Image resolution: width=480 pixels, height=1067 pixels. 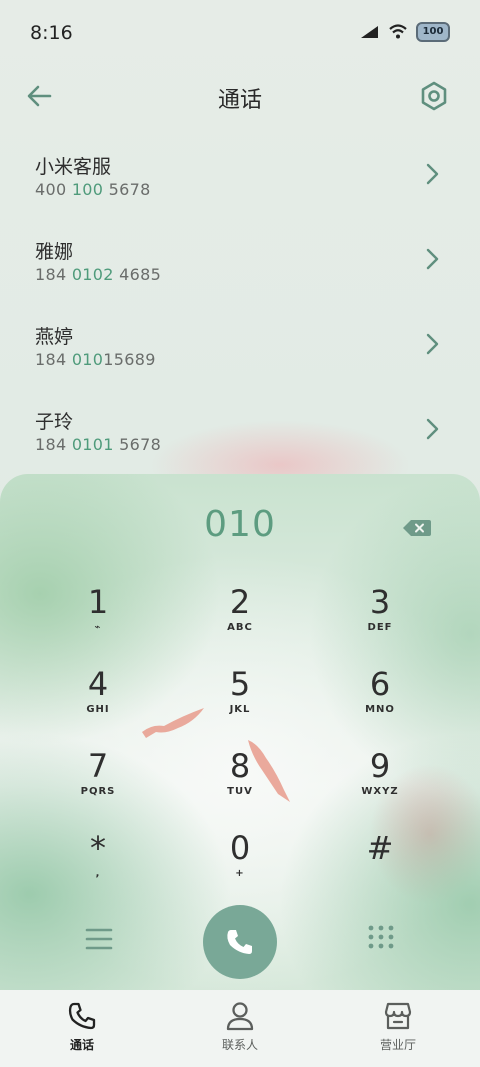 What do you see at coordinates (99, 939) in the screenshot?
I see `menu-icon` at bounding box center [99, 939].